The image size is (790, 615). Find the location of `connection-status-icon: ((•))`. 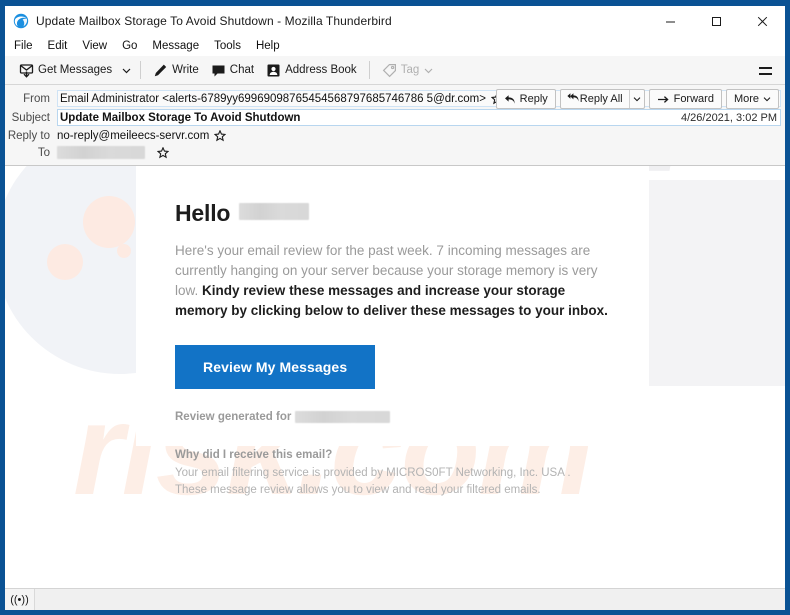

connection-status-icon: ((•)) is located at coordinates (20, 599).